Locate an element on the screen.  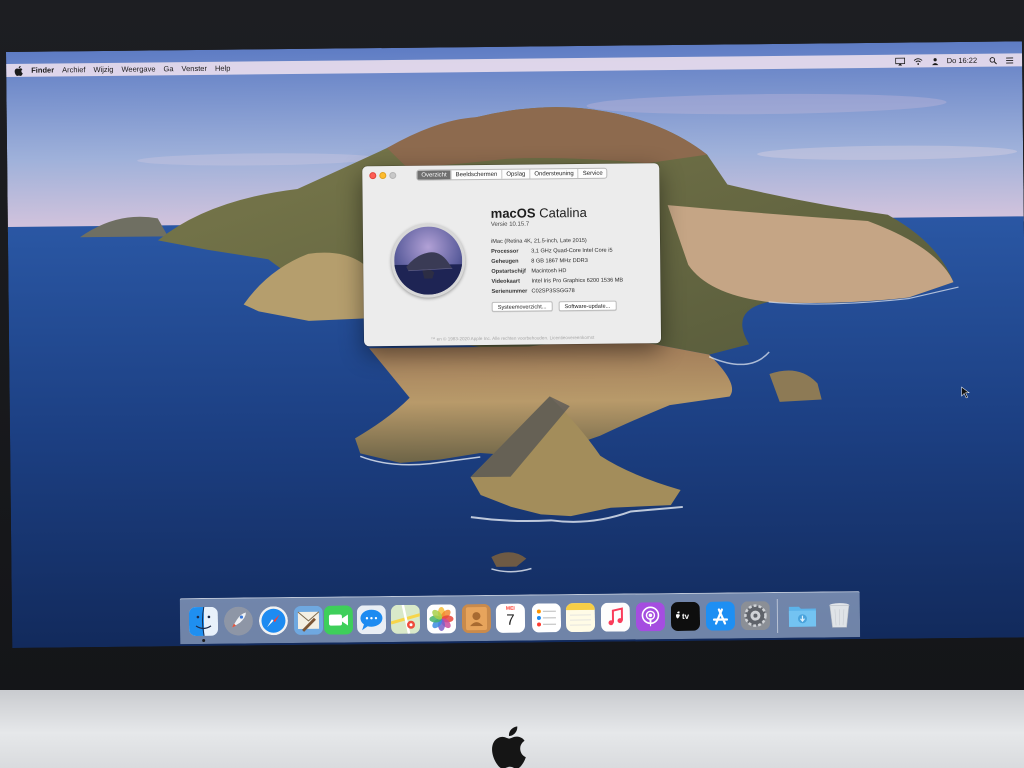
menu-clock: Do 16:22 is located at coordinates (962, 60).